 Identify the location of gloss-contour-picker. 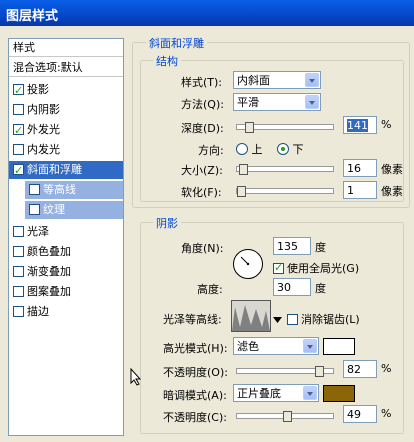
(251, 316).